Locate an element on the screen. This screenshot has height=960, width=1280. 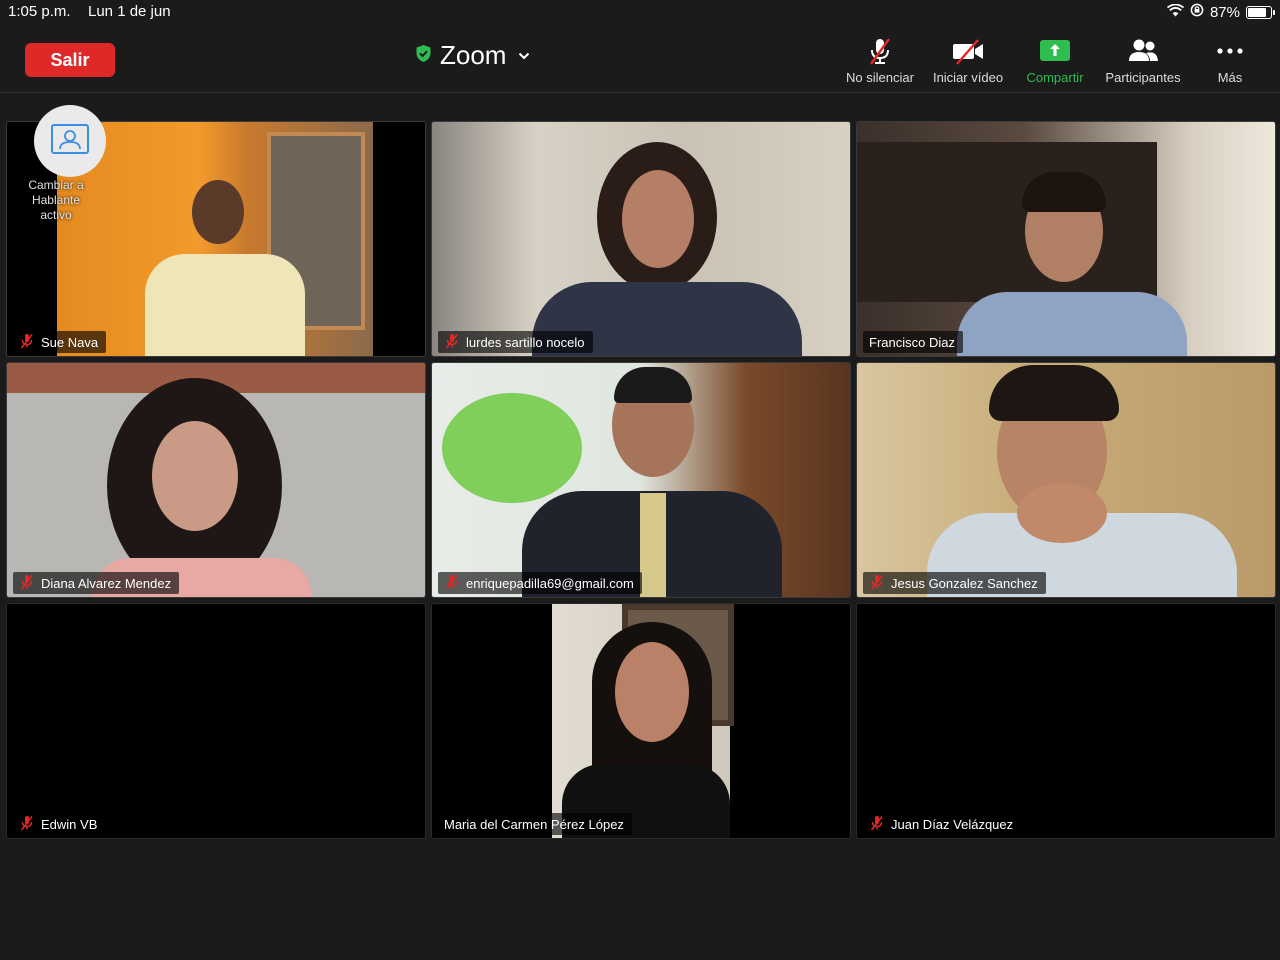
status-bar: 1:05 p.m. Lun 1 de jun 87% is located at coordinates (640, 13).